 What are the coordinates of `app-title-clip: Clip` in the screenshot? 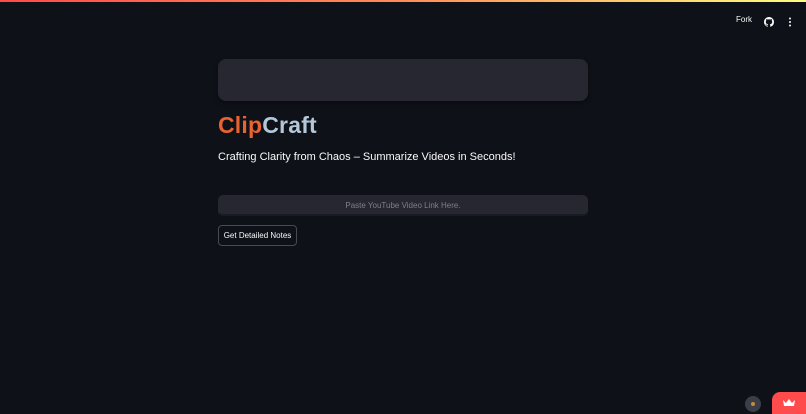 It's located at (240, 125).